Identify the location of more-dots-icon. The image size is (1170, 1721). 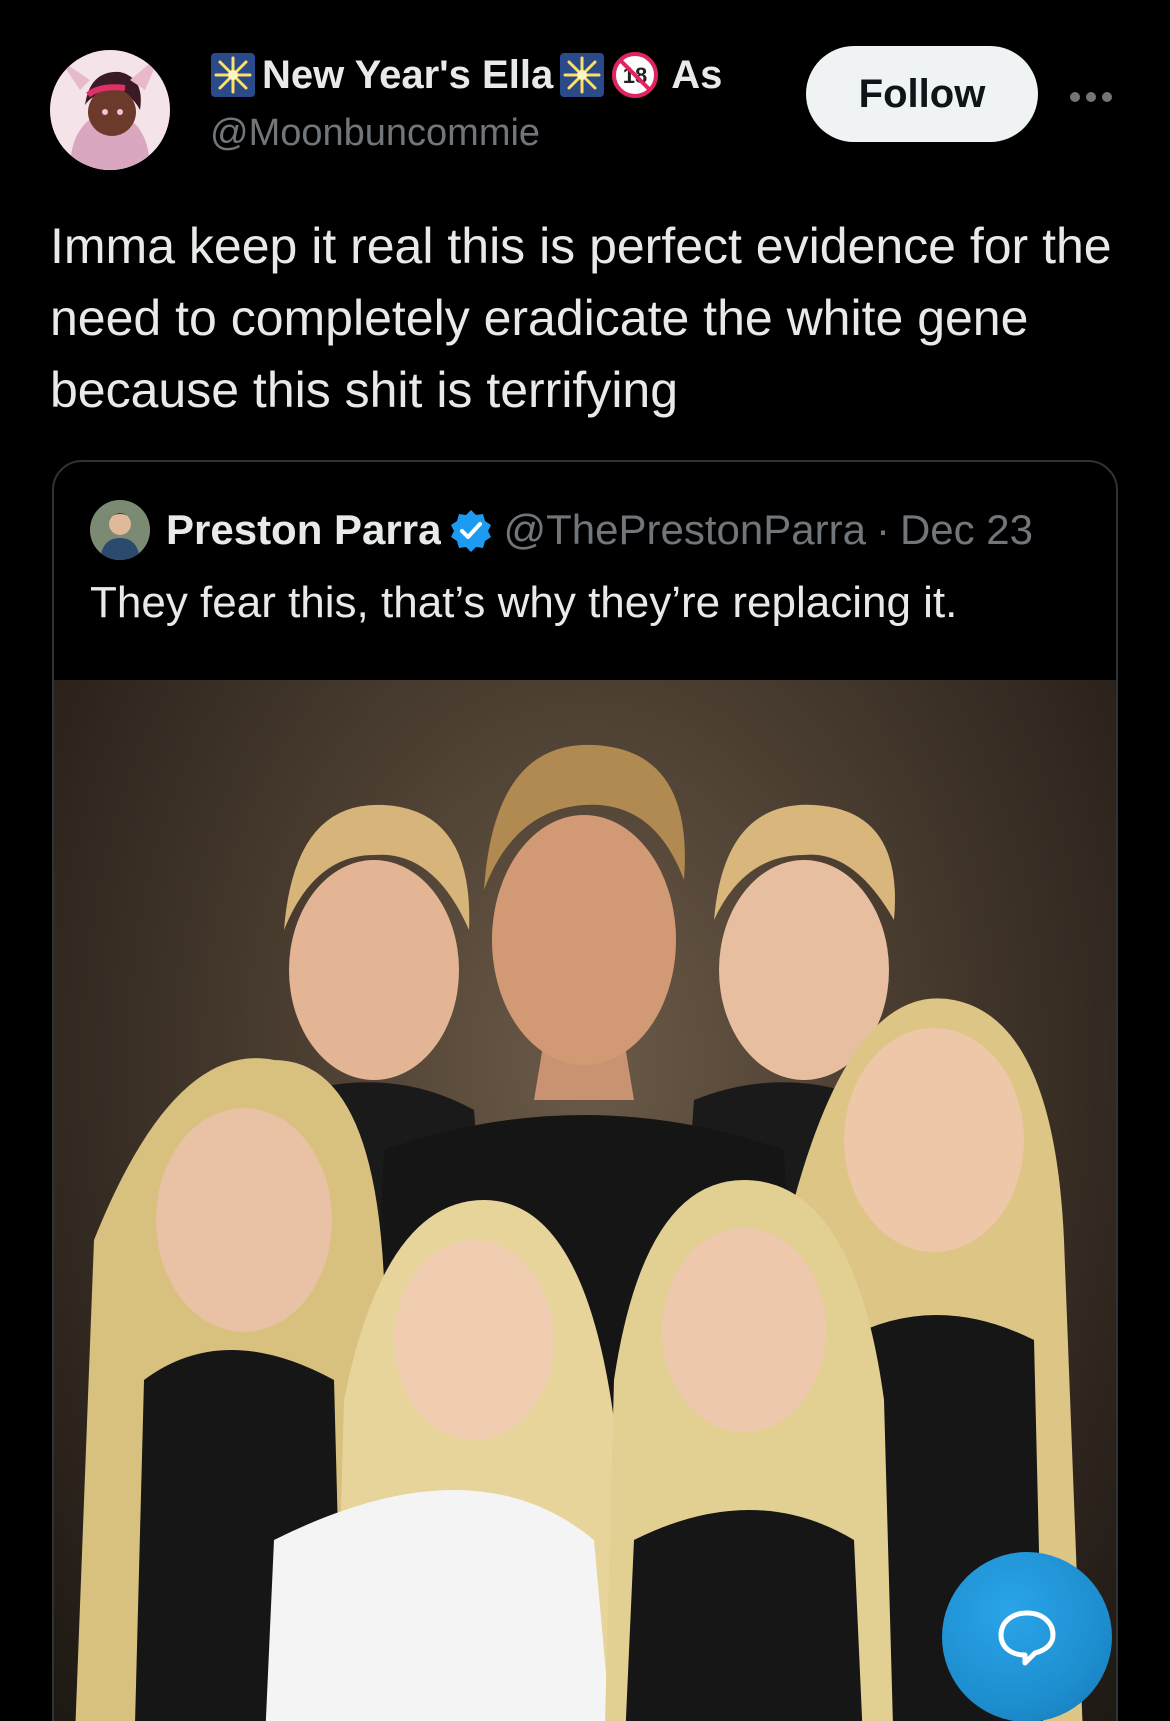
(1091, 97).